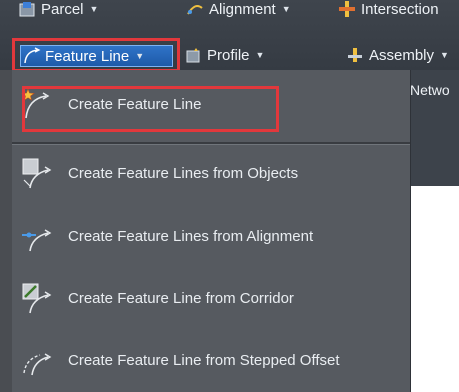 The image size is (459, 392). I want to click on feature-line-button-highlight: Feature Line ▼, so click(96, 55).